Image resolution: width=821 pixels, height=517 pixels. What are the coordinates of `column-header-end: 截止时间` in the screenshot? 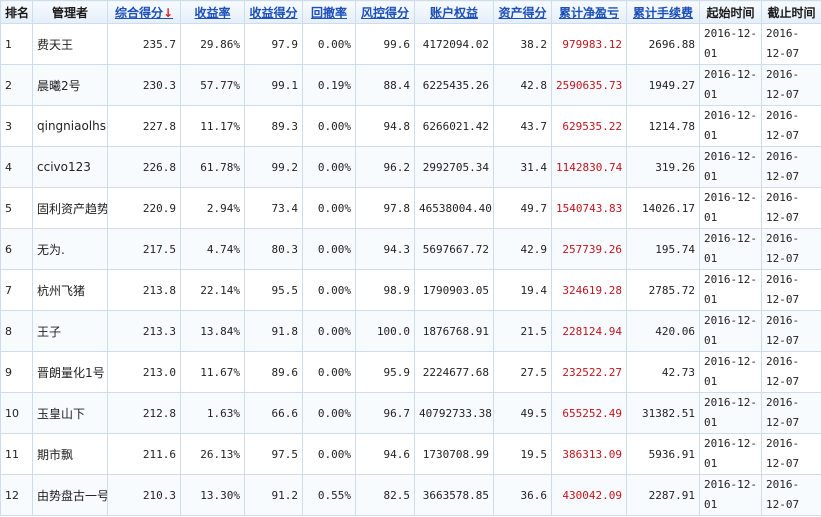 It's located at (791, 12).